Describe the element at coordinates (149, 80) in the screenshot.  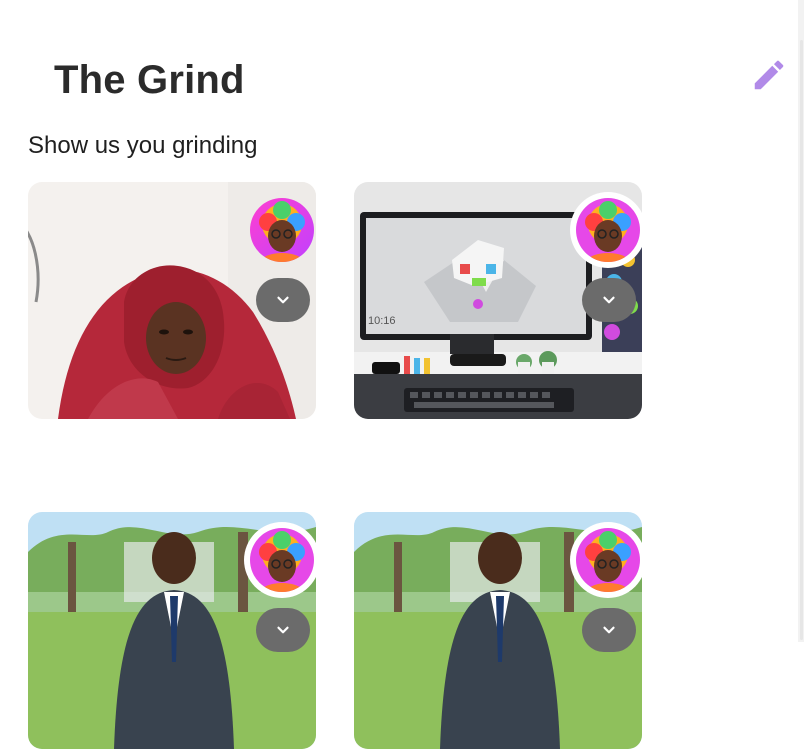
I see `page-title: The Grind` at that location.